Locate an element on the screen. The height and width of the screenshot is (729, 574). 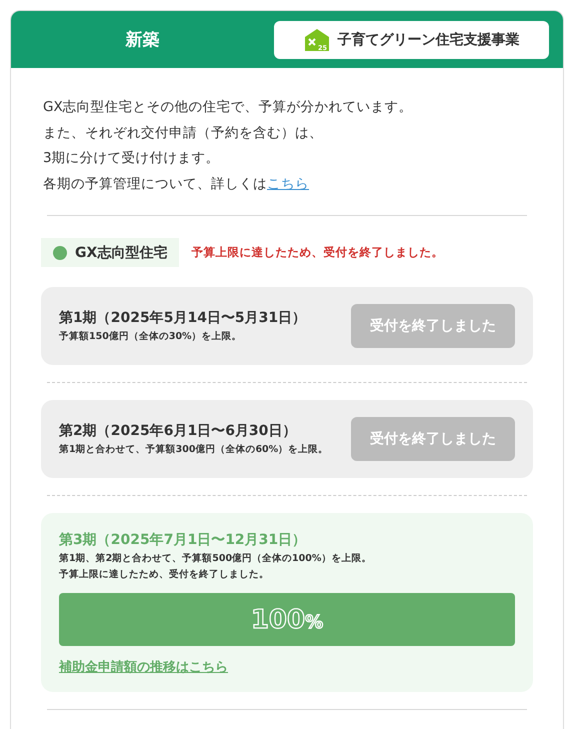
intro-paragraph: GX志向型住宅とその他の住宅で、予算が分かれています。 また、それぞれ交付申請（予約を含む）は、 3期に分けて受け付けます。 各期の予算管理について、詳しくは こちら is located at coordinates (228, 146).